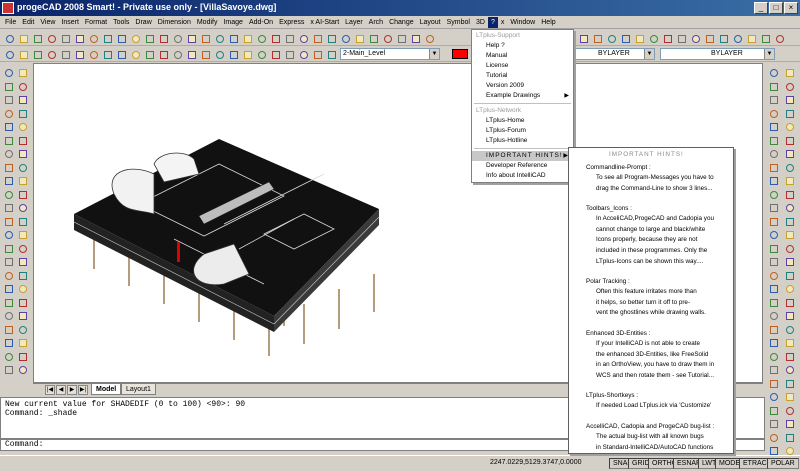  I want to click on menu-x: x, so click(503, 22).